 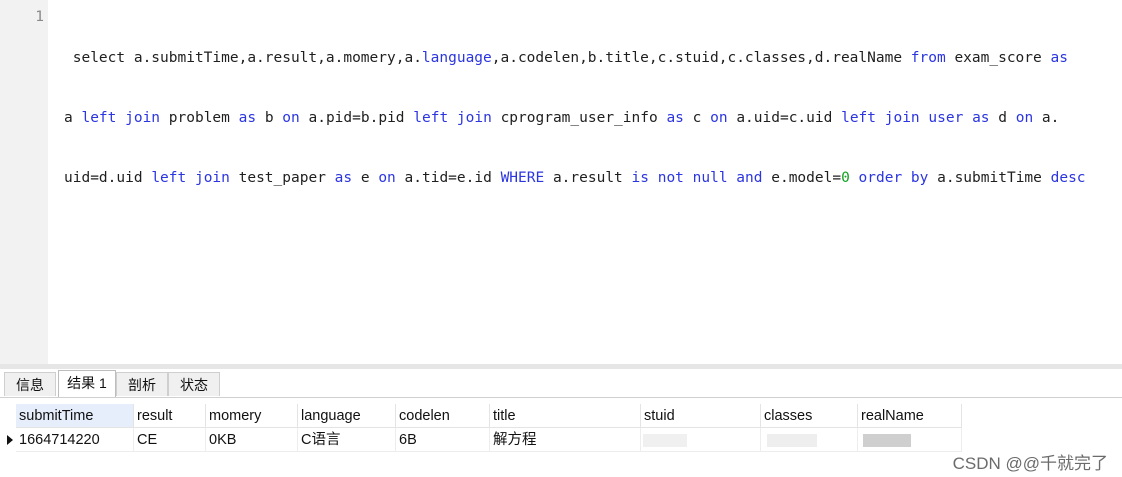 I want to click on tab-result-1: 结果 1, so click(x=87, y=383).